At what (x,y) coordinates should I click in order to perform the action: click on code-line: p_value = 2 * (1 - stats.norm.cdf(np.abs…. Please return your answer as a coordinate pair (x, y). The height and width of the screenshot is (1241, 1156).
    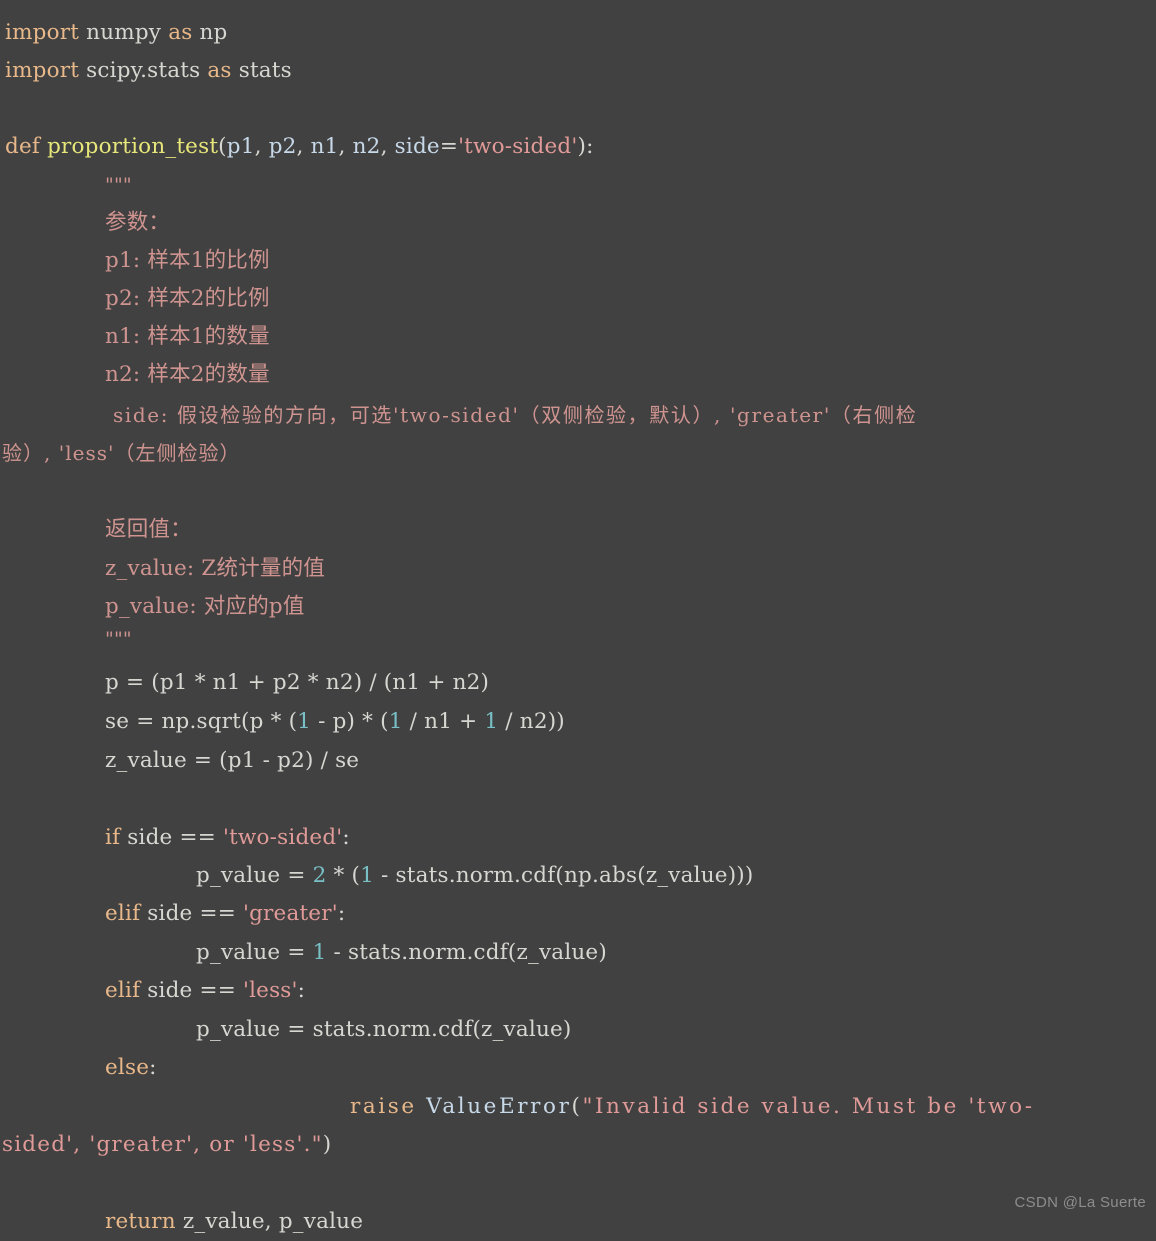
    Looking at the image, I should click on (475, 875).